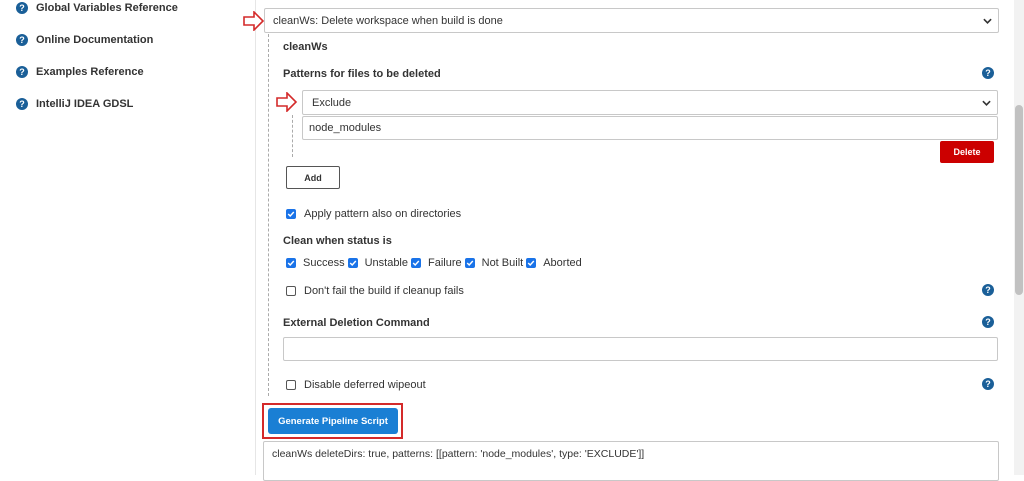 The image size is (1024, 481). I want to click on patterns-label: Patterns for files to be deleted, so click(362, 74).